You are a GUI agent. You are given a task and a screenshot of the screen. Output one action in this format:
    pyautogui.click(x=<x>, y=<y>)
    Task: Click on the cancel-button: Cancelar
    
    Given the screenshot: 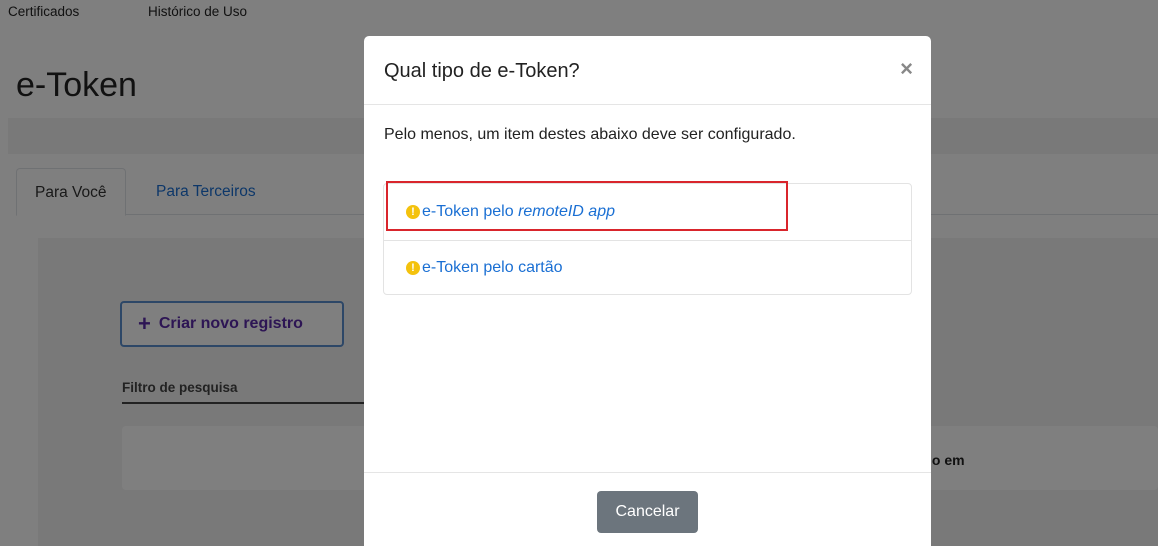 What is the action you would take?
    pyautogui.click(x=647, y=512)
    